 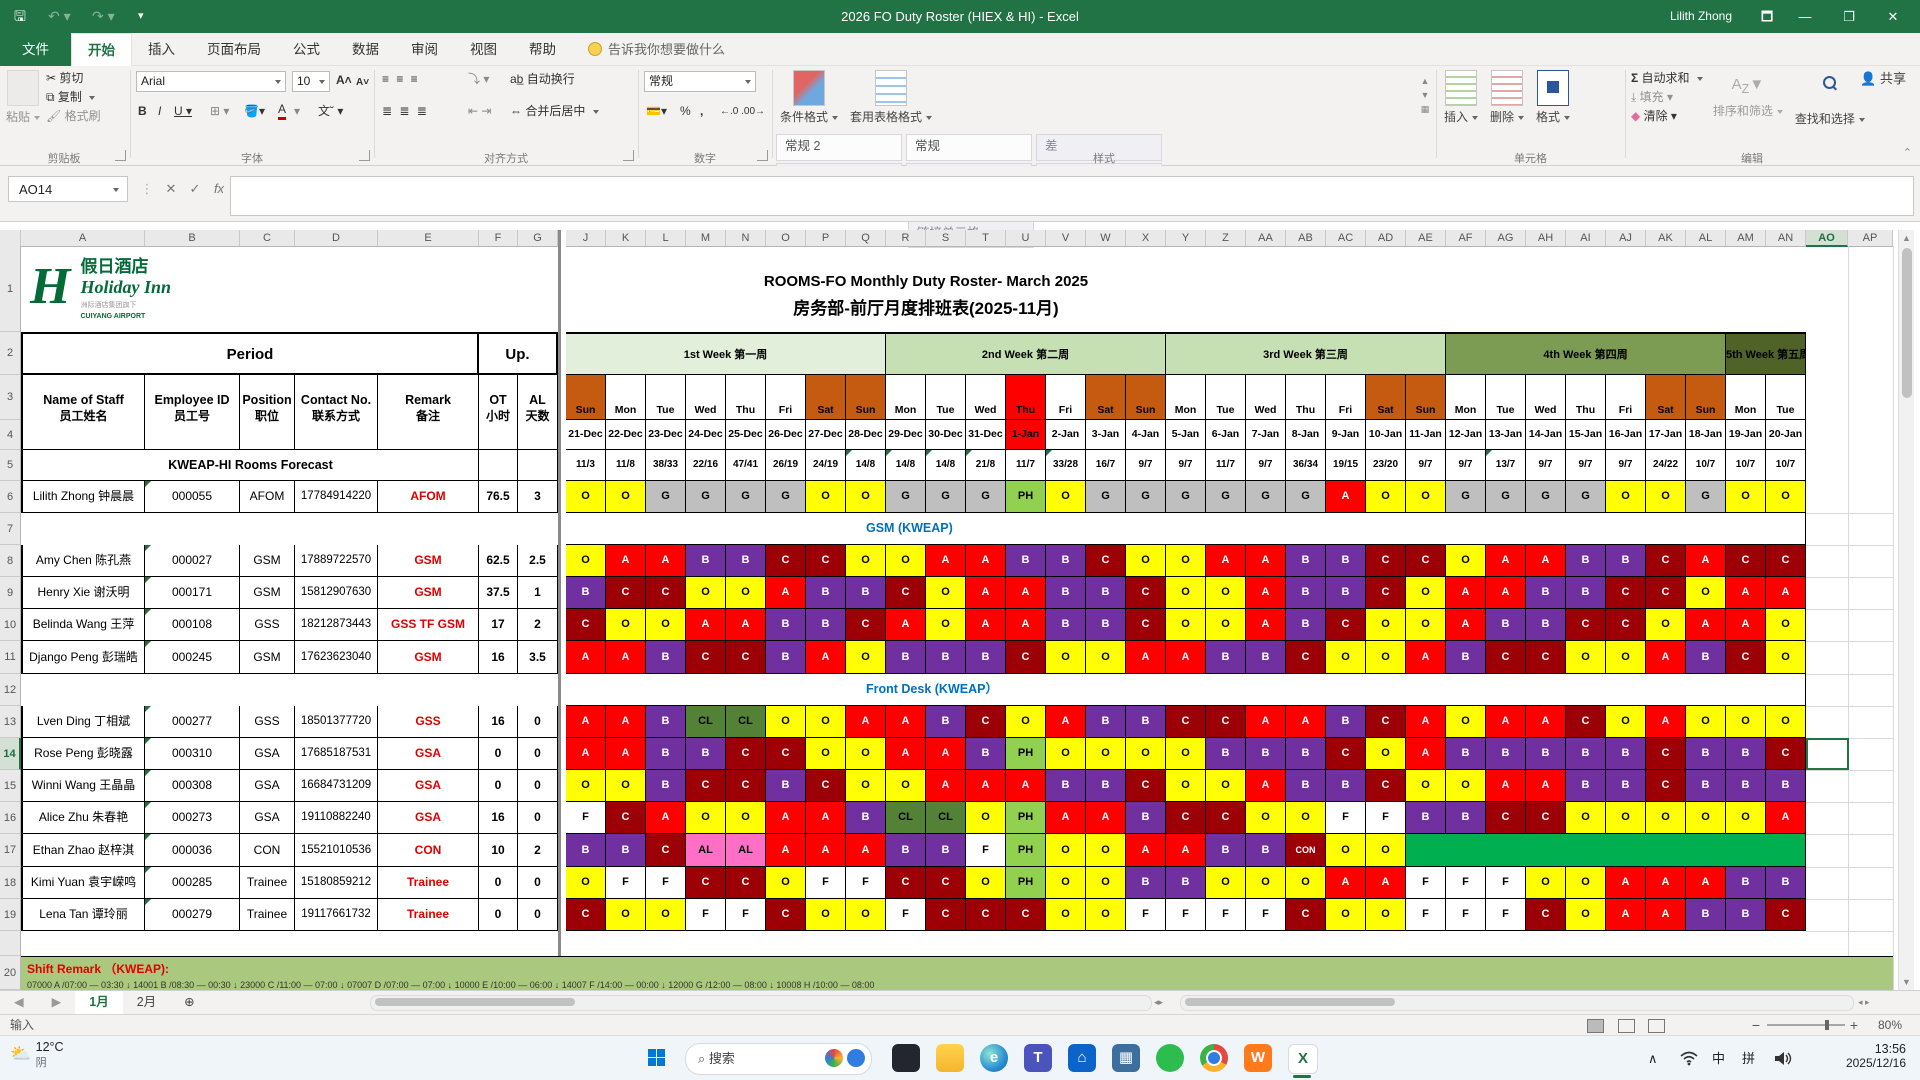 I want to click on gallery-scroll-icons: ▲ ▼ ▦, so click(x=1425, y=95).